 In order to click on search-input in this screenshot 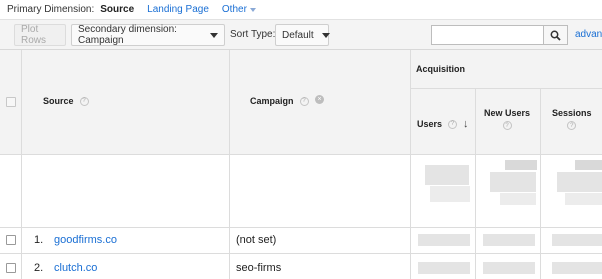, I will do `click(487, 35)`.